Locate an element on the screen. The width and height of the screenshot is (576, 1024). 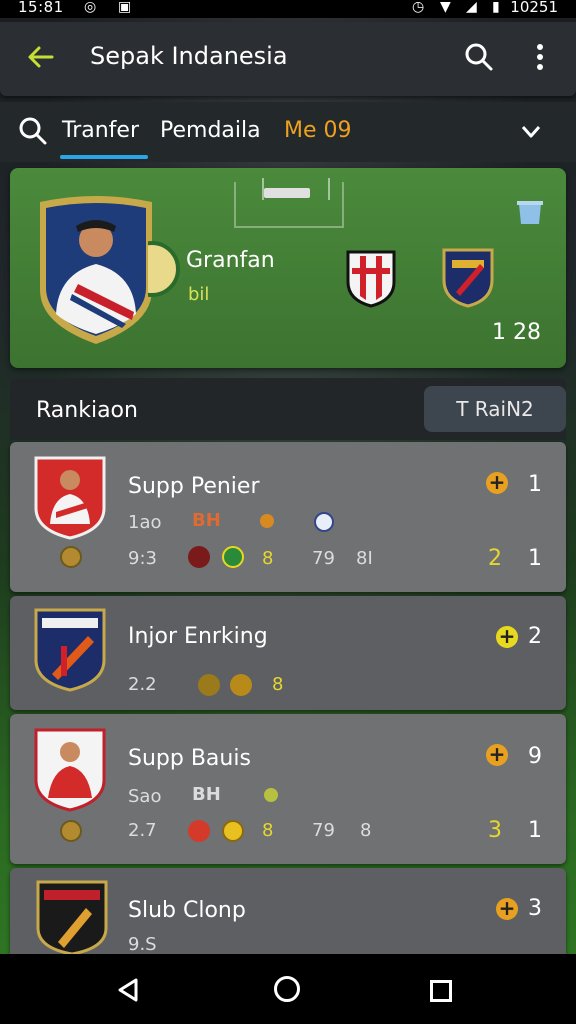
chevron-down-icon is located at coordinates (531, 131).